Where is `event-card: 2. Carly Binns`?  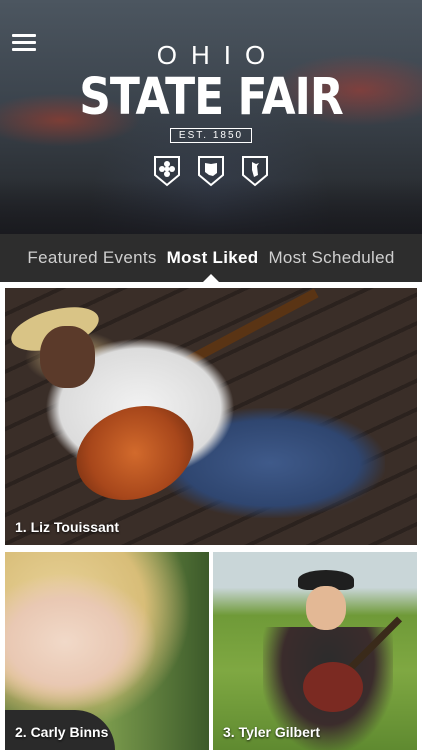 event-card: 2. Carly Binns is located at coordinates (107, 651).